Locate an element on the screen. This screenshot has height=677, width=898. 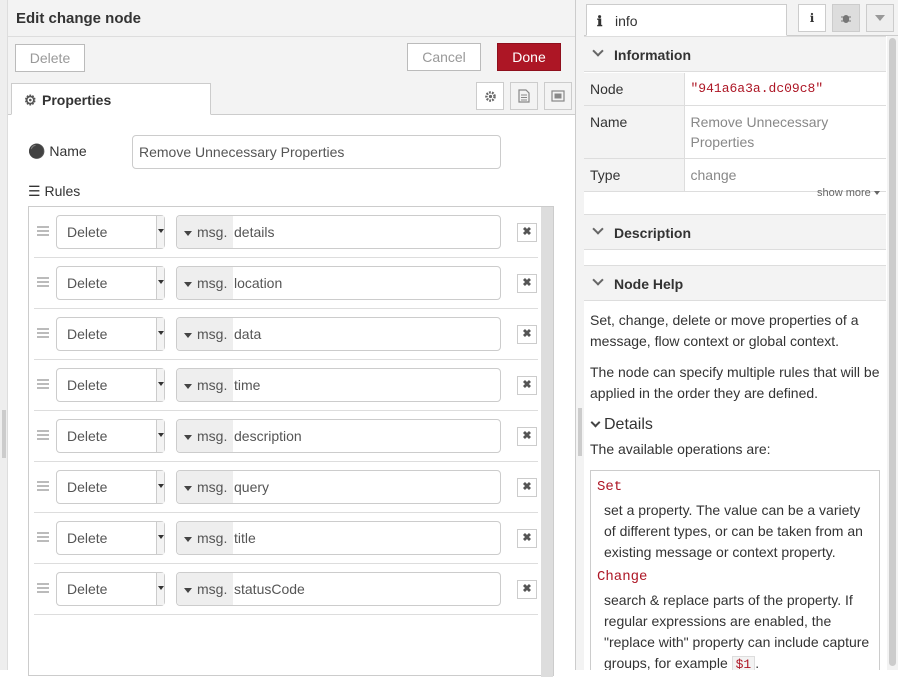
property-value: query is located at coordinates (251, 487).